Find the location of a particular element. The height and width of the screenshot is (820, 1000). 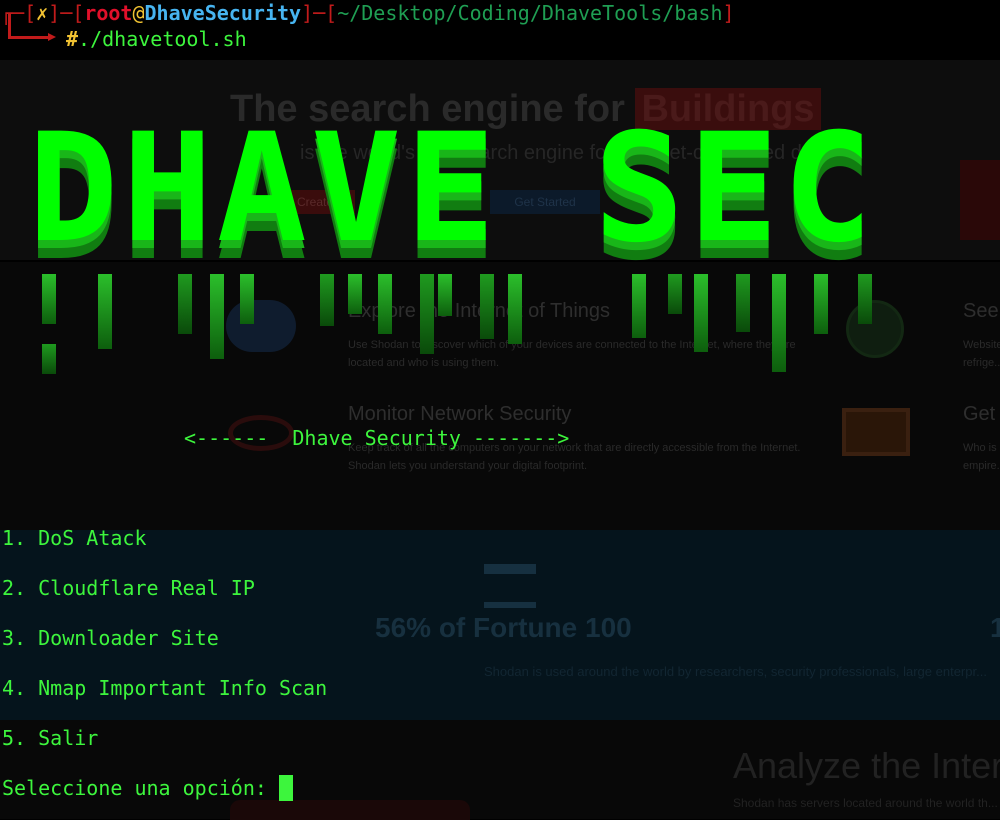

option-input-line: Seleccione una opción: is located at coordinates (147, 788).